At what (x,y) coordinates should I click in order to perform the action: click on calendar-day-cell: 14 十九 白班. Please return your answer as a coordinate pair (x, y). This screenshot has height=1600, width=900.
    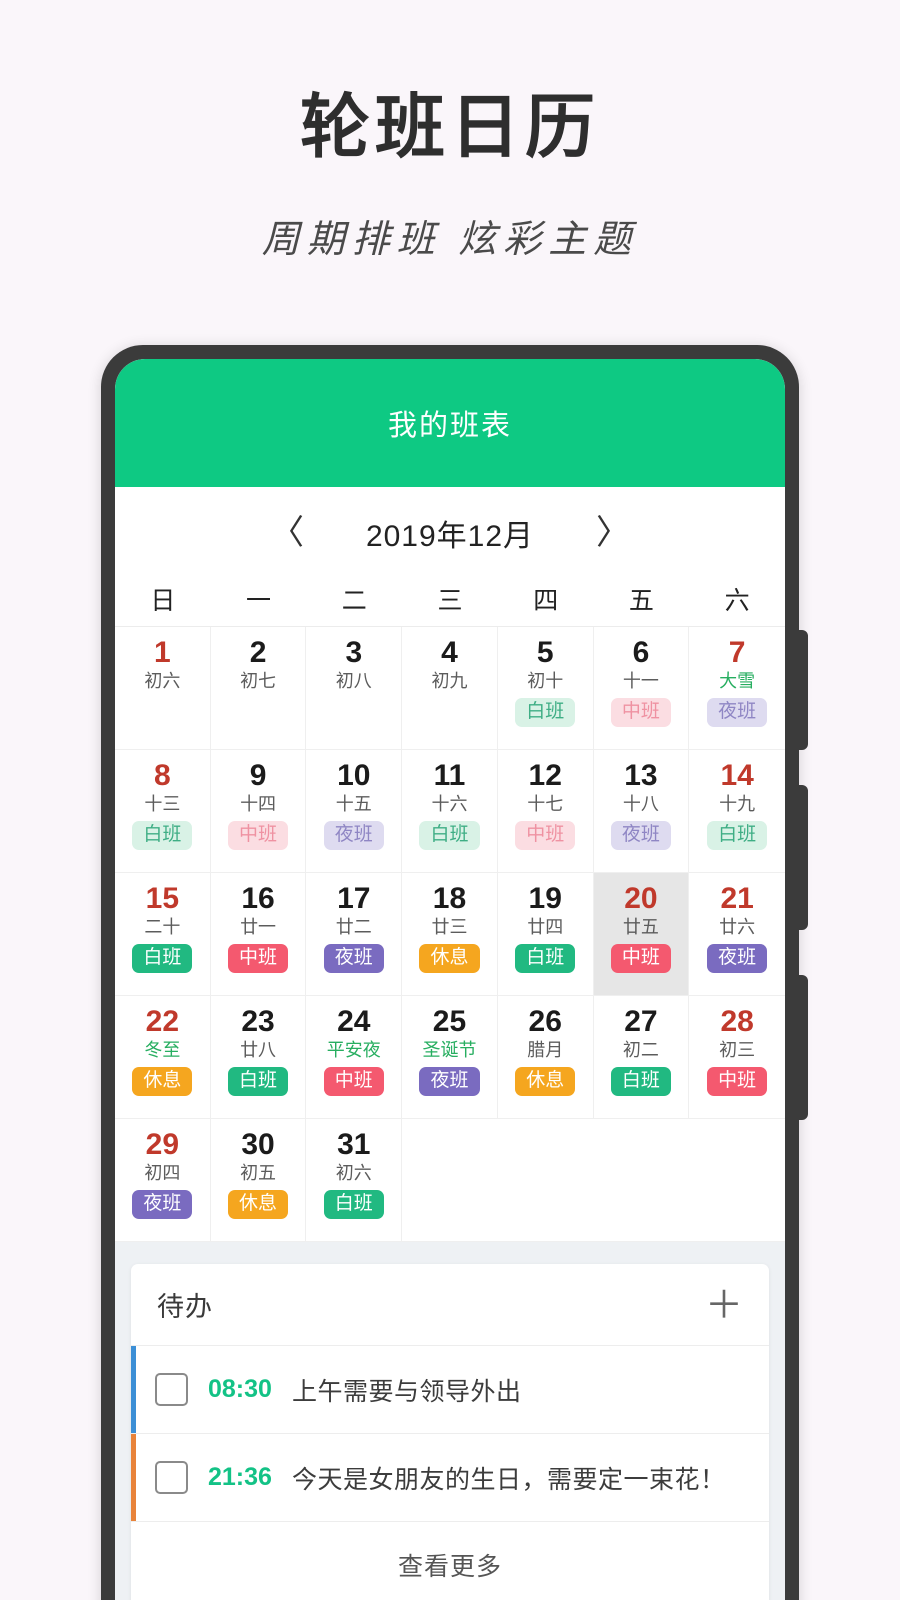
    Looking at the image, I should click on (737, 811).